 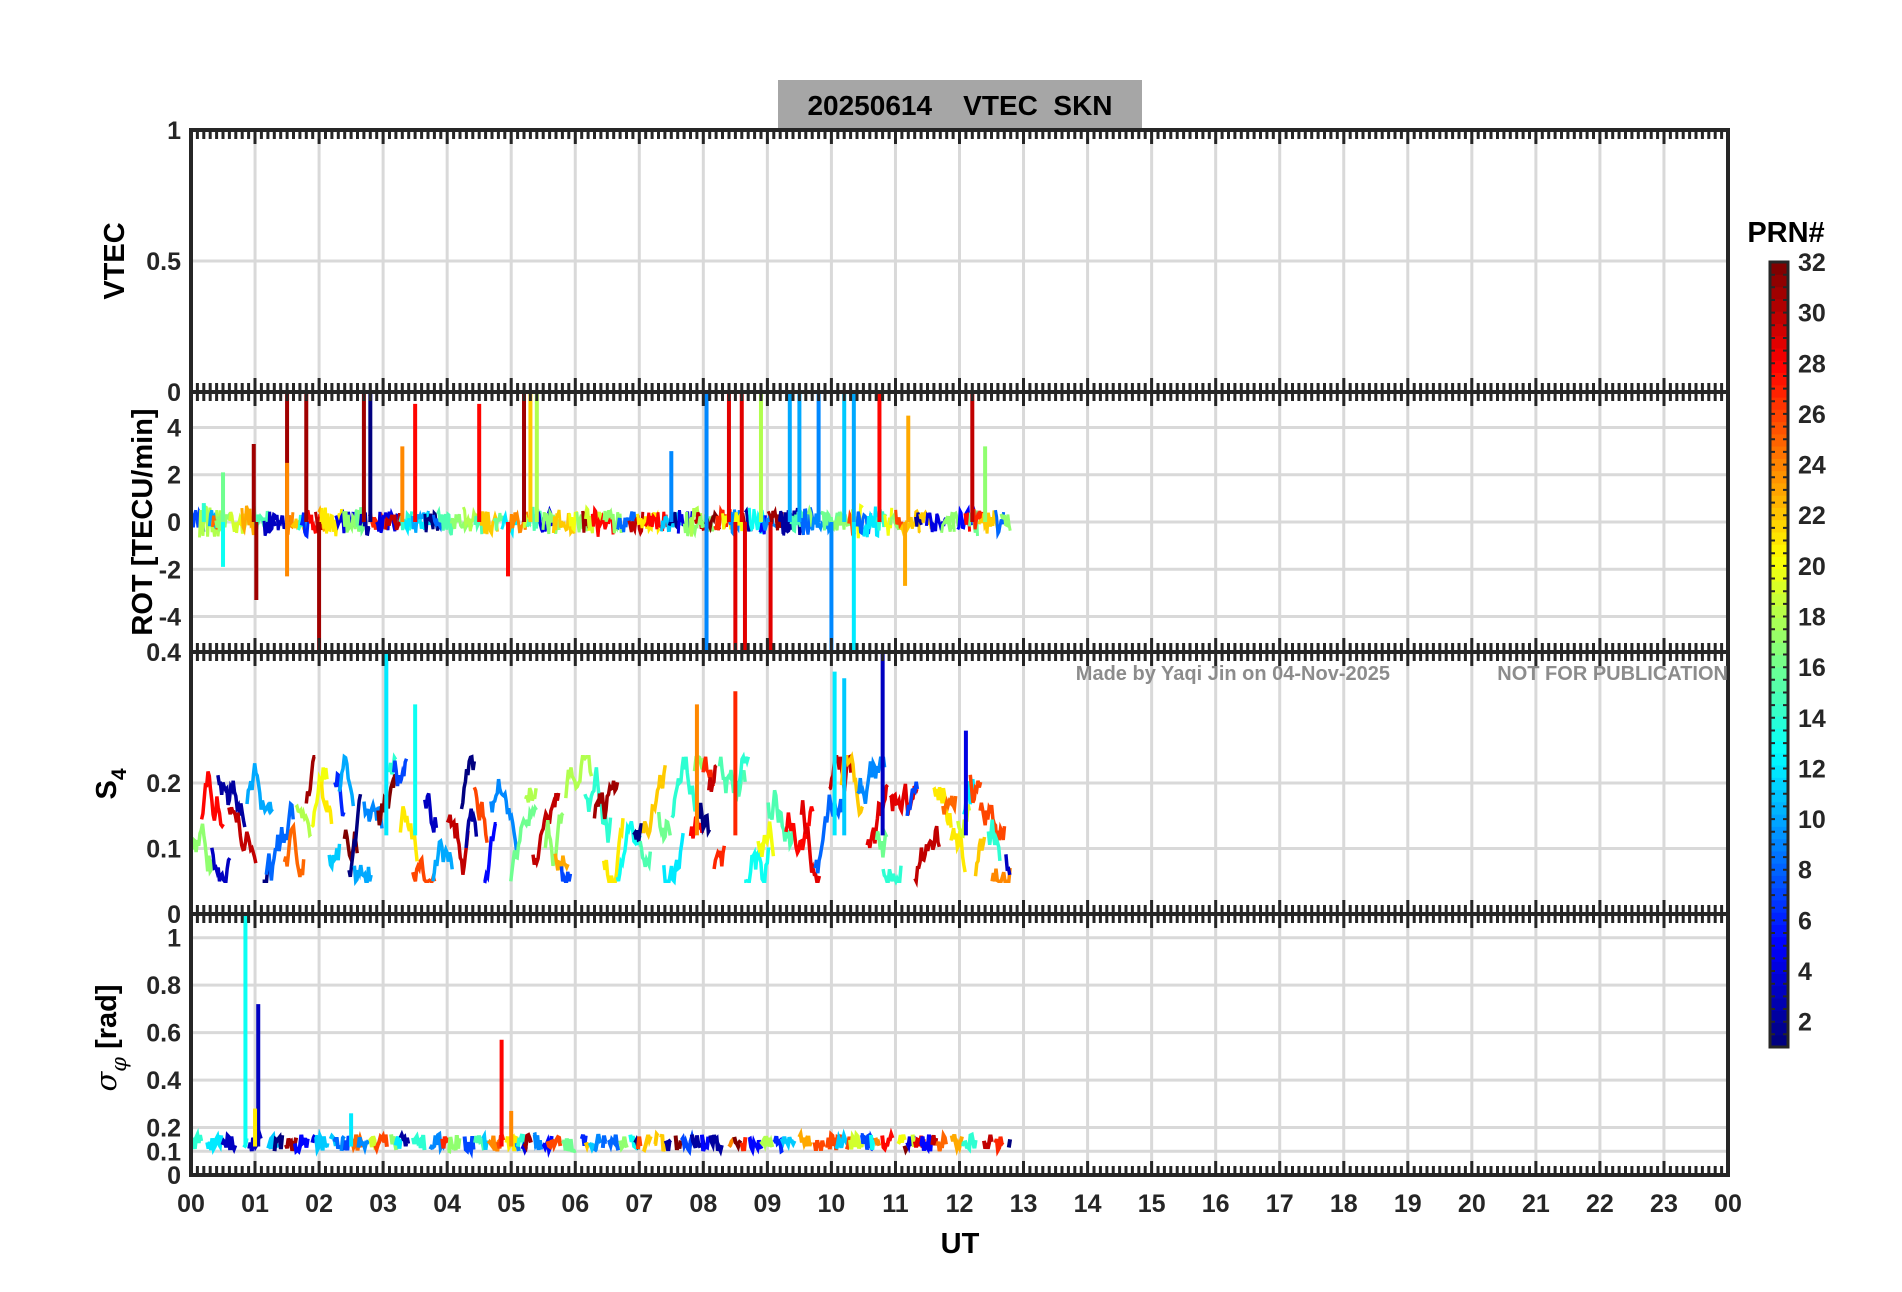 What do you see at coordinates (1472, 1204) in the screenshot?
I see `x-tick-label: 20` at bounding box center [1472, 1204].